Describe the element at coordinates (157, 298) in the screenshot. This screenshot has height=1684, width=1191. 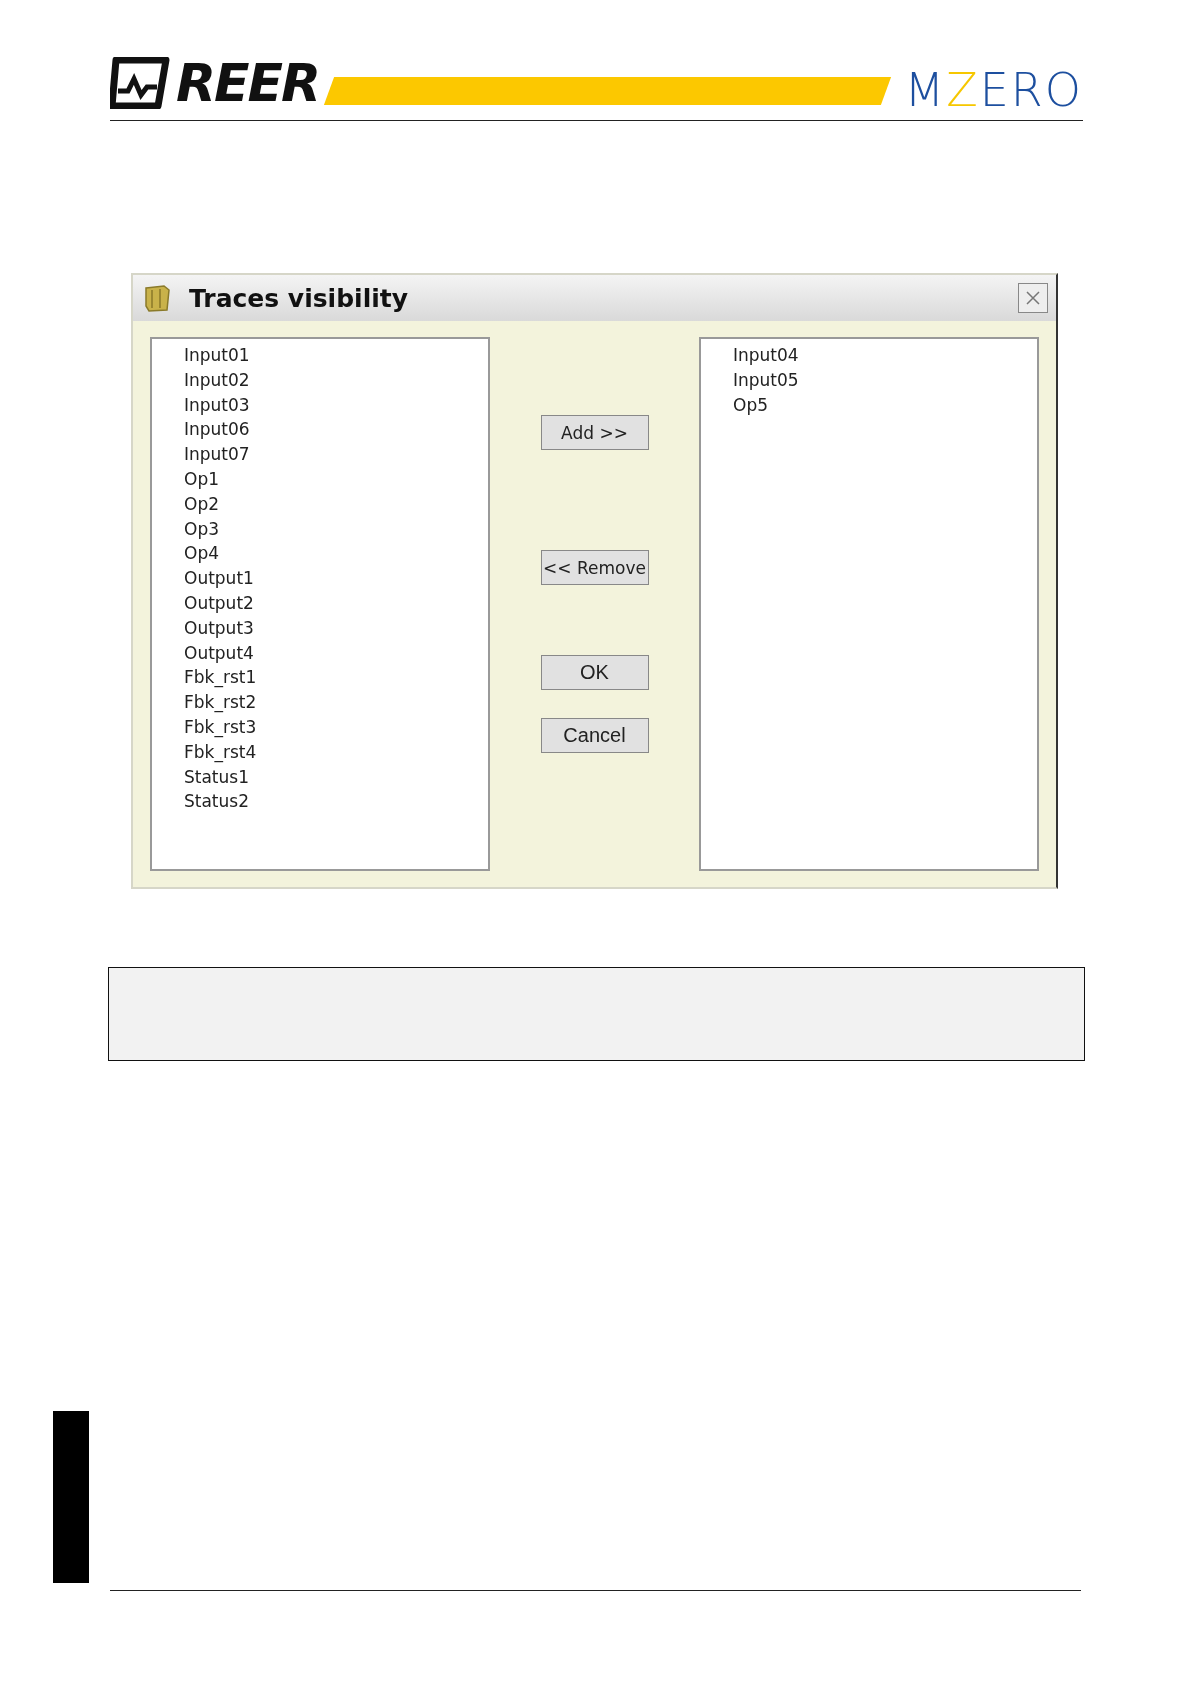
I see `box-icon` at that location.